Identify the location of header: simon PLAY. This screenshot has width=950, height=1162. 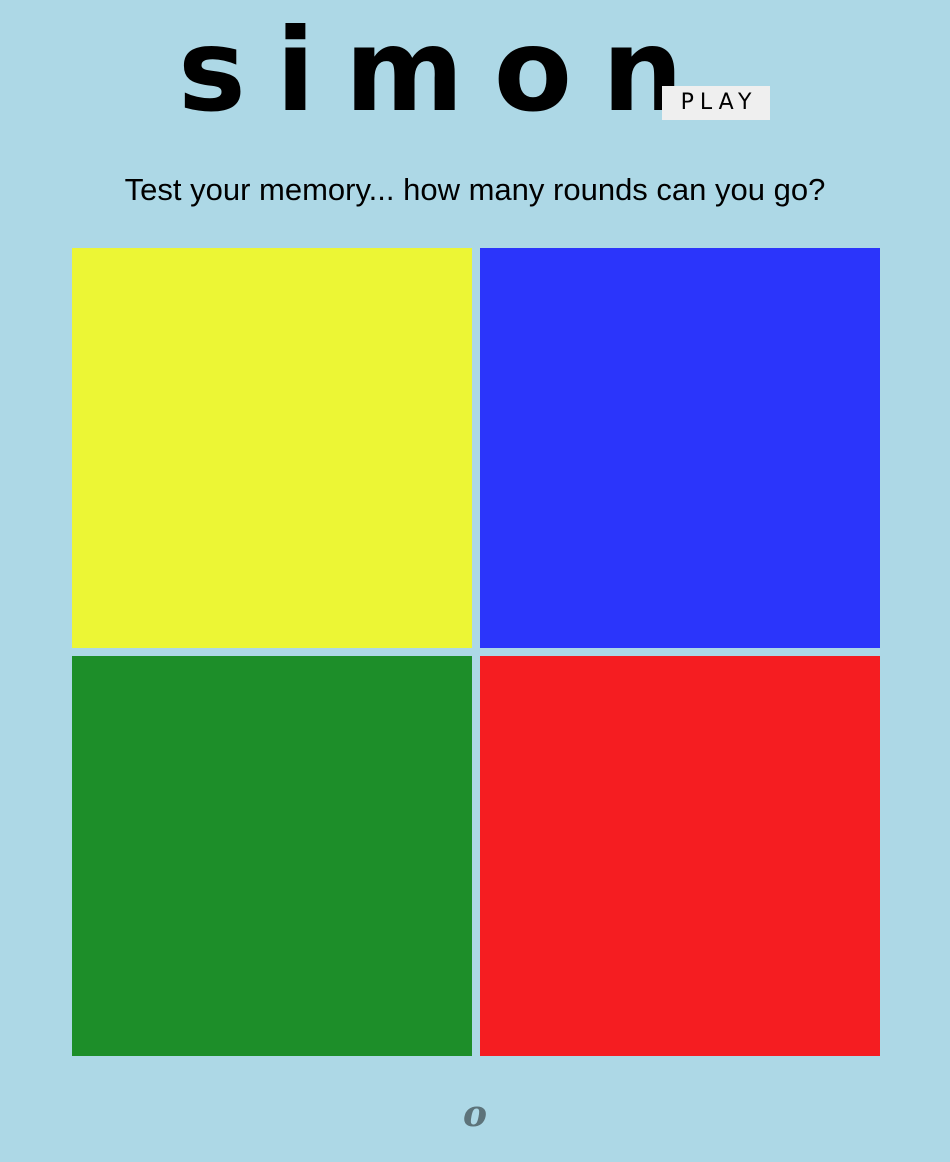
(475, 70).